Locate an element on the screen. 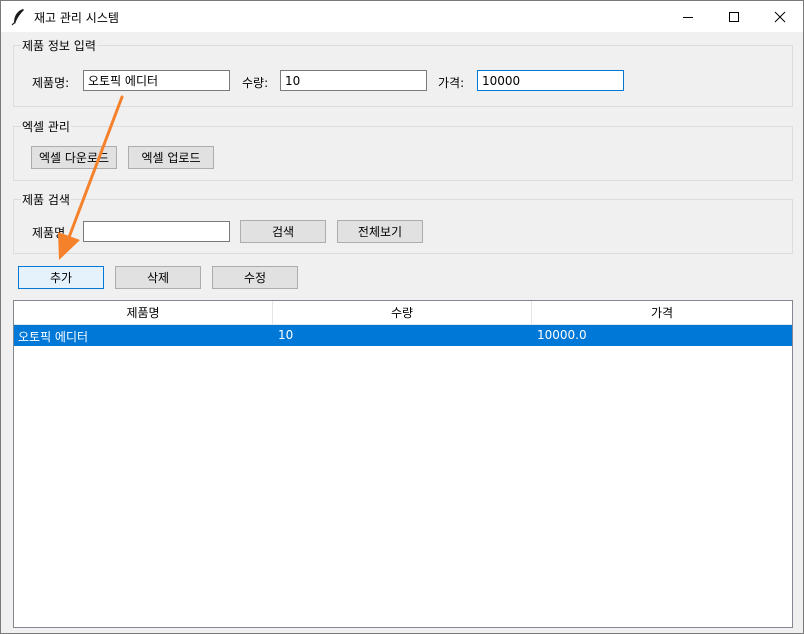 This screenshot has height=634, width=804. maximize-icon is located at coordinates (734, 16).